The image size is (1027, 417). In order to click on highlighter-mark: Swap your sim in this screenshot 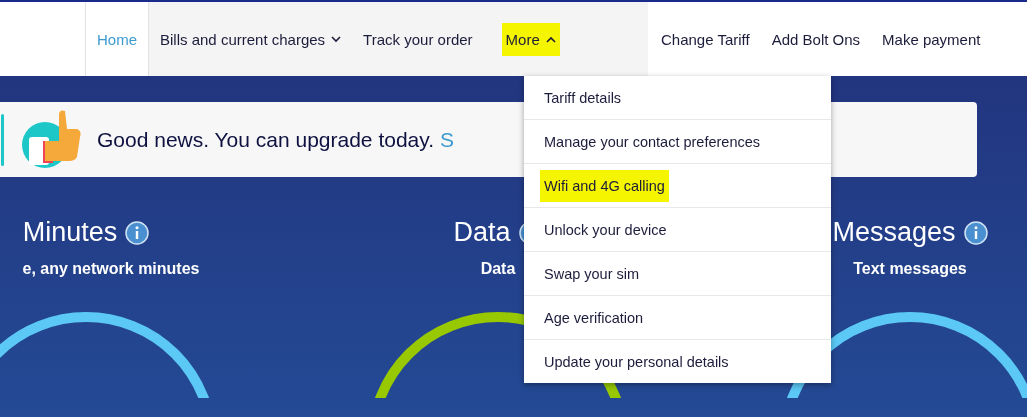, I will do `click(592, 274)`.